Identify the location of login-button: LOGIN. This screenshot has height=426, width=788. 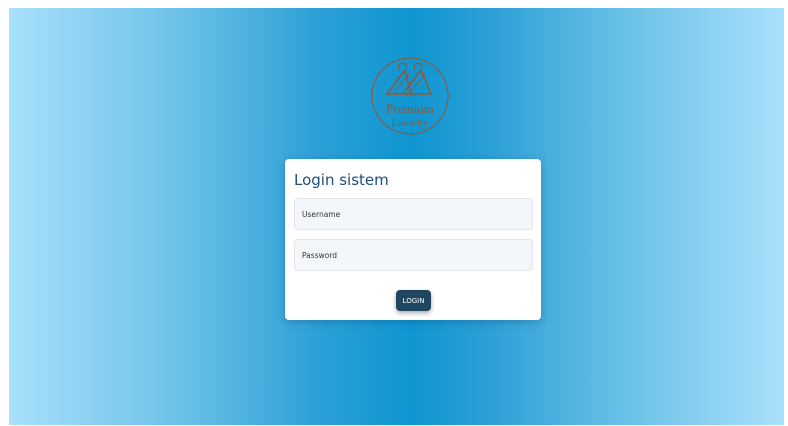
(413, 300).